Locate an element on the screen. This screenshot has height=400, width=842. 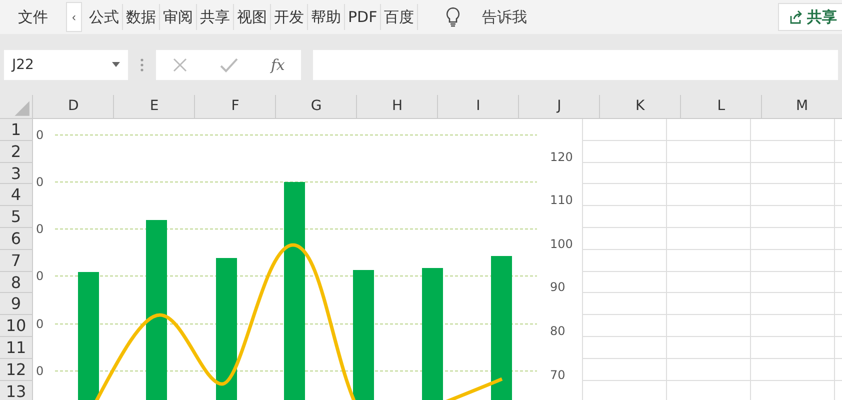
row-header: 3 is located at coordinates (16, 173).